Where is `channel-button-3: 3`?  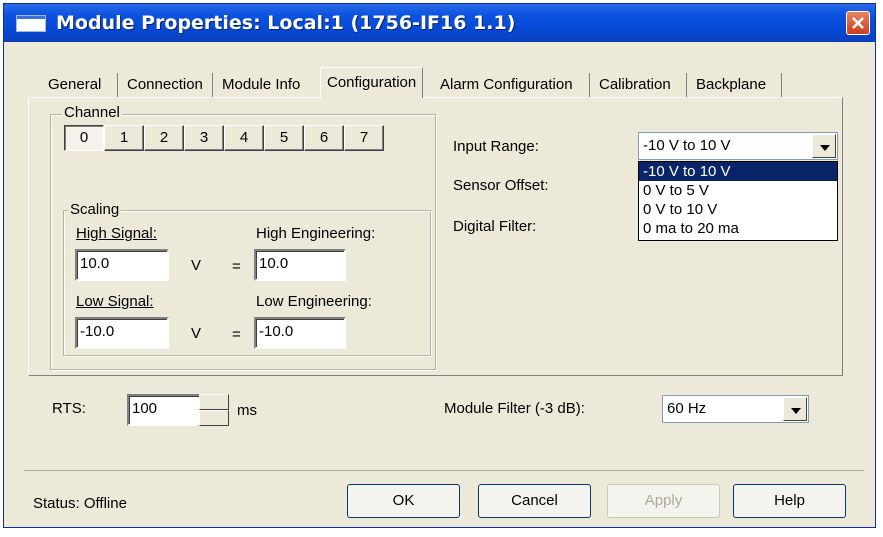
channel-button-3: 3 is located at coordinates (204, 138).